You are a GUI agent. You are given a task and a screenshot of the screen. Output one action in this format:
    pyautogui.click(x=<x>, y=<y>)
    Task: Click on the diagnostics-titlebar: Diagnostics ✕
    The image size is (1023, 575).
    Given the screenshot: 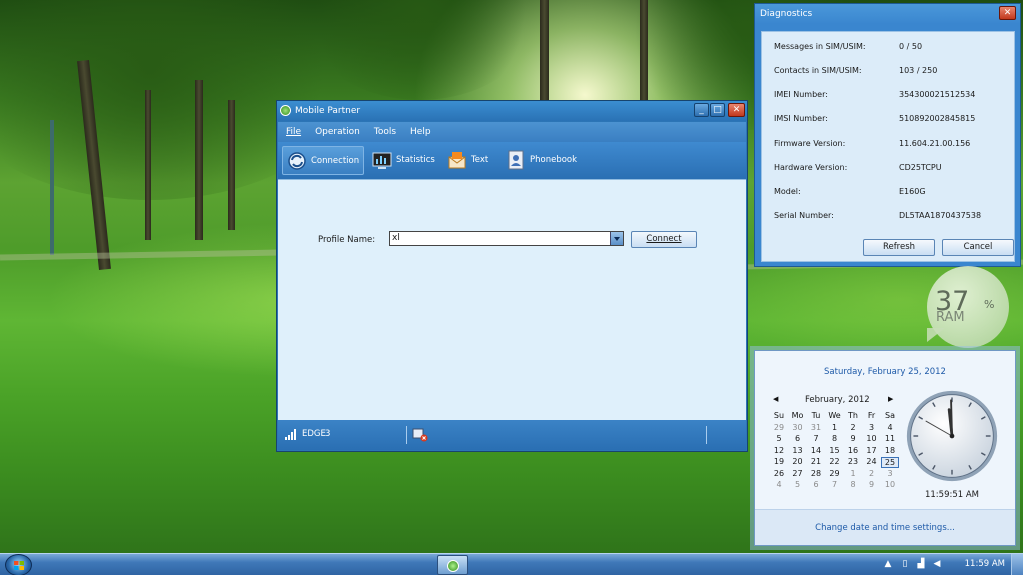 What is the action you would take?
    pyautogui.click(x=887, y=14)
    